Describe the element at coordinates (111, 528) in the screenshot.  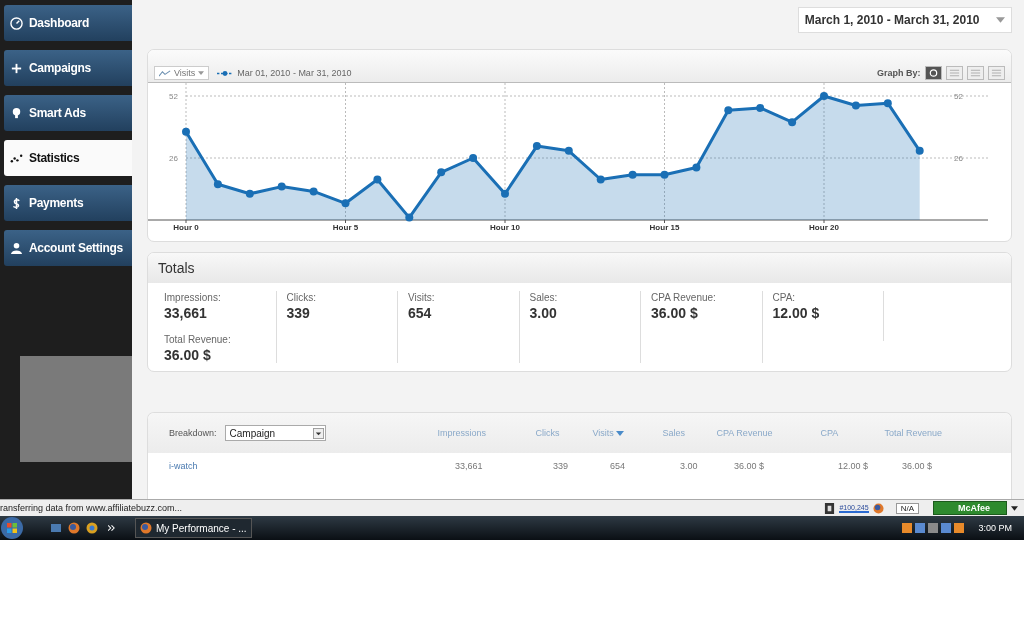
I see `chevron-icon` at that location.